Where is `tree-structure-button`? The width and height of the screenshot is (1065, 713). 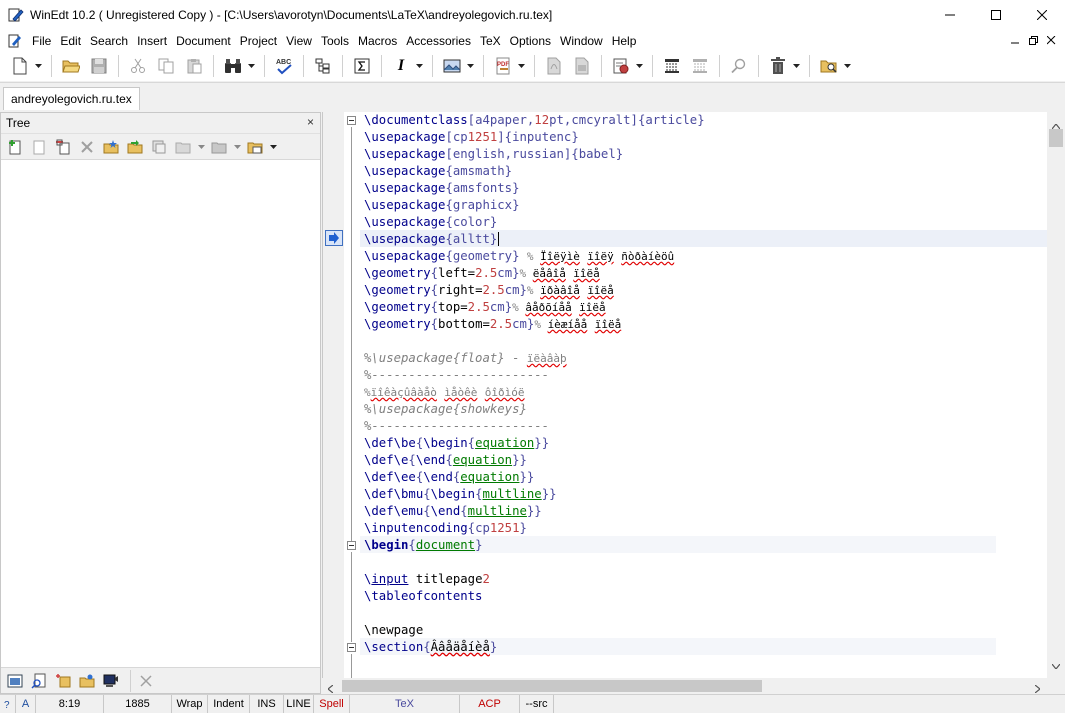 tree-structure-button is located at coordinates (323, 66).